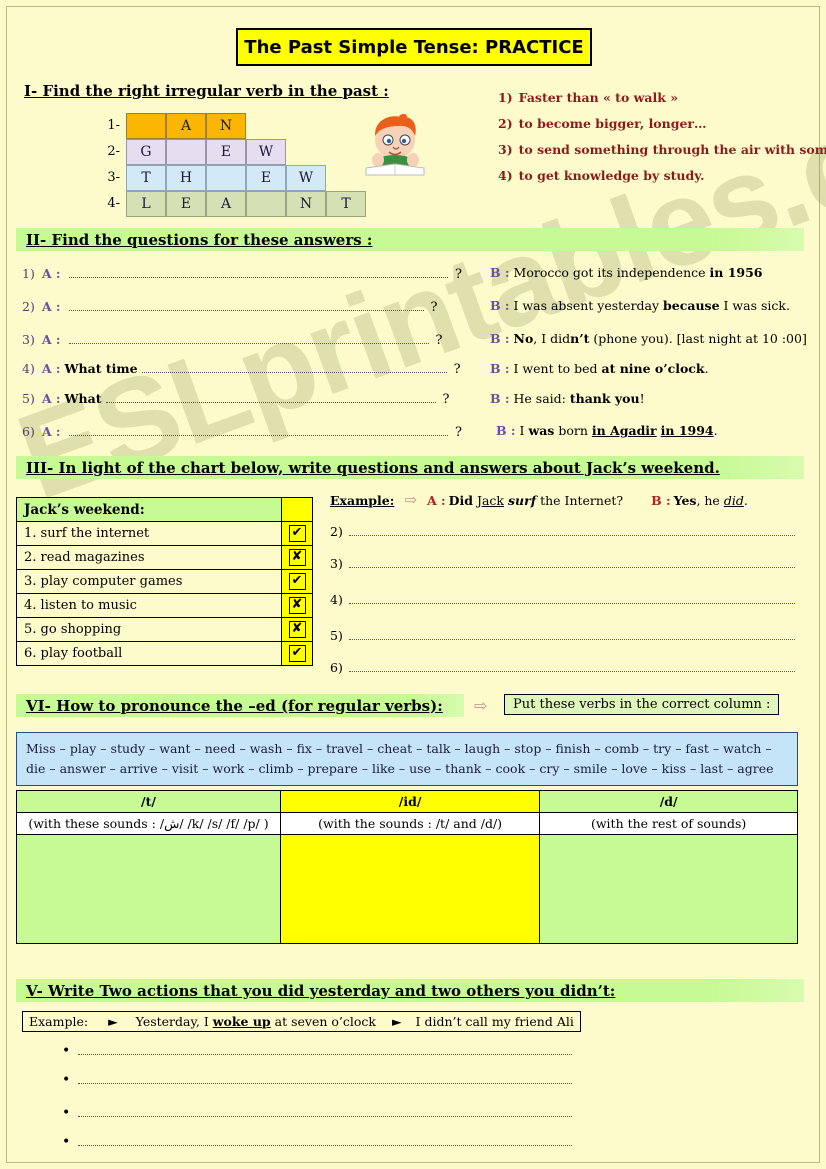  I want to click on s3-blank-line-6: 6), so click(562, 667).